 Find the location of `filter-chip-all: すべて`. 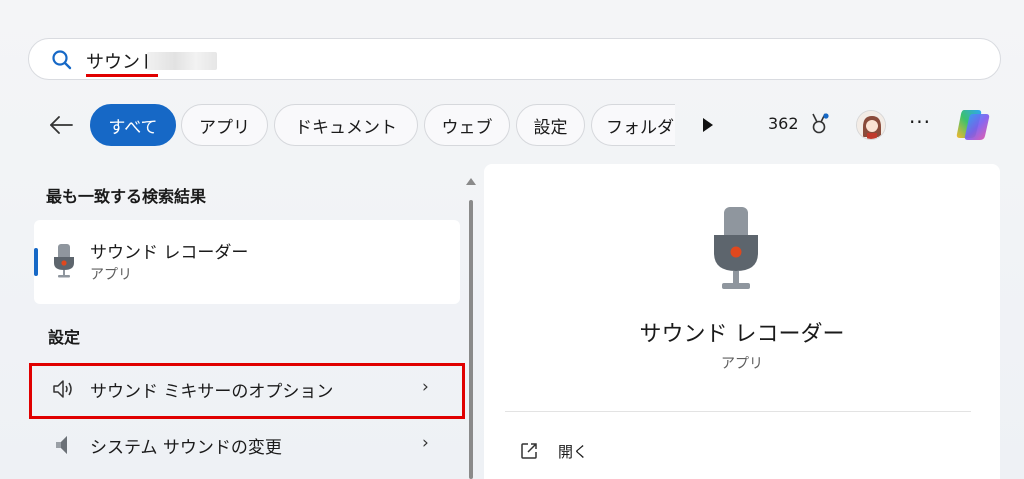

filter-chip-all: すべて is located at coordinates (133, 125).